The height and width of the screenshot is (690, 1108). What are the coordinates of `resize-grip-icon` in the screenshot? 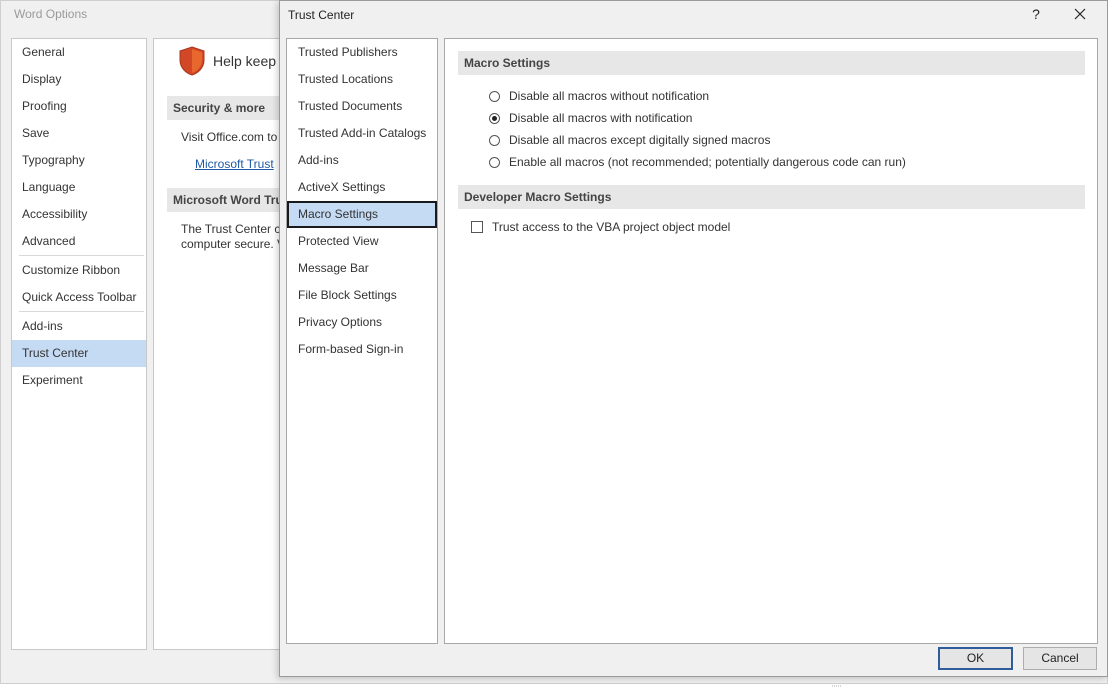 It's located at (837, 681).